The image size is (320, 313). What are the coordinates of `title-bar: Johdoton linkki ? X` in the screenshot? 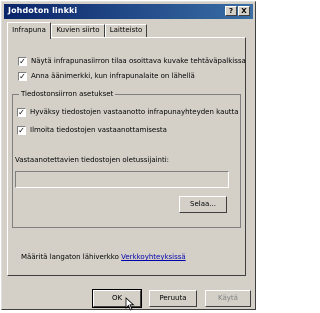 It's located at (128, 11).